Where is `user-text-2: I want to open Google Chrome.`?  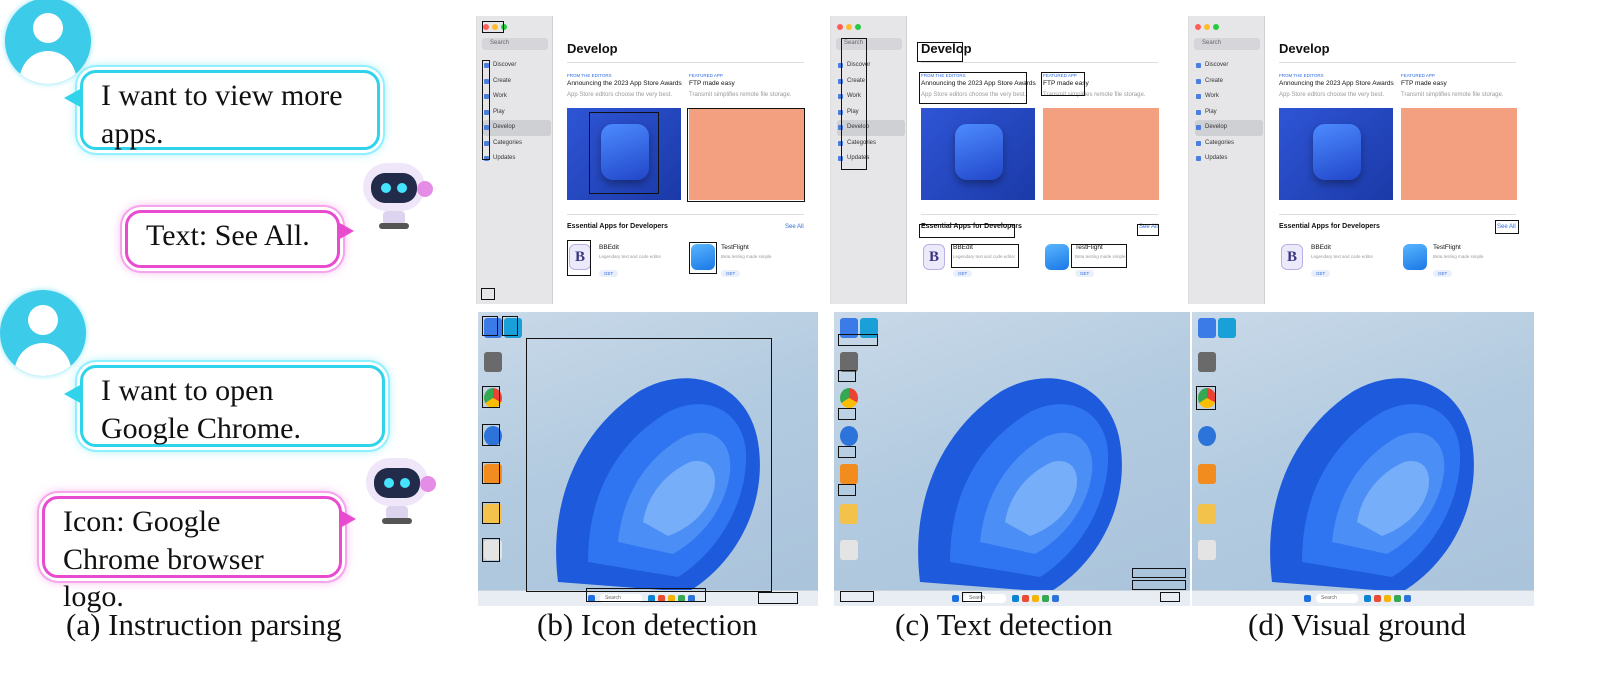 user-text-2: I want to open Google Chrome. is located at coordinates (201, 409).